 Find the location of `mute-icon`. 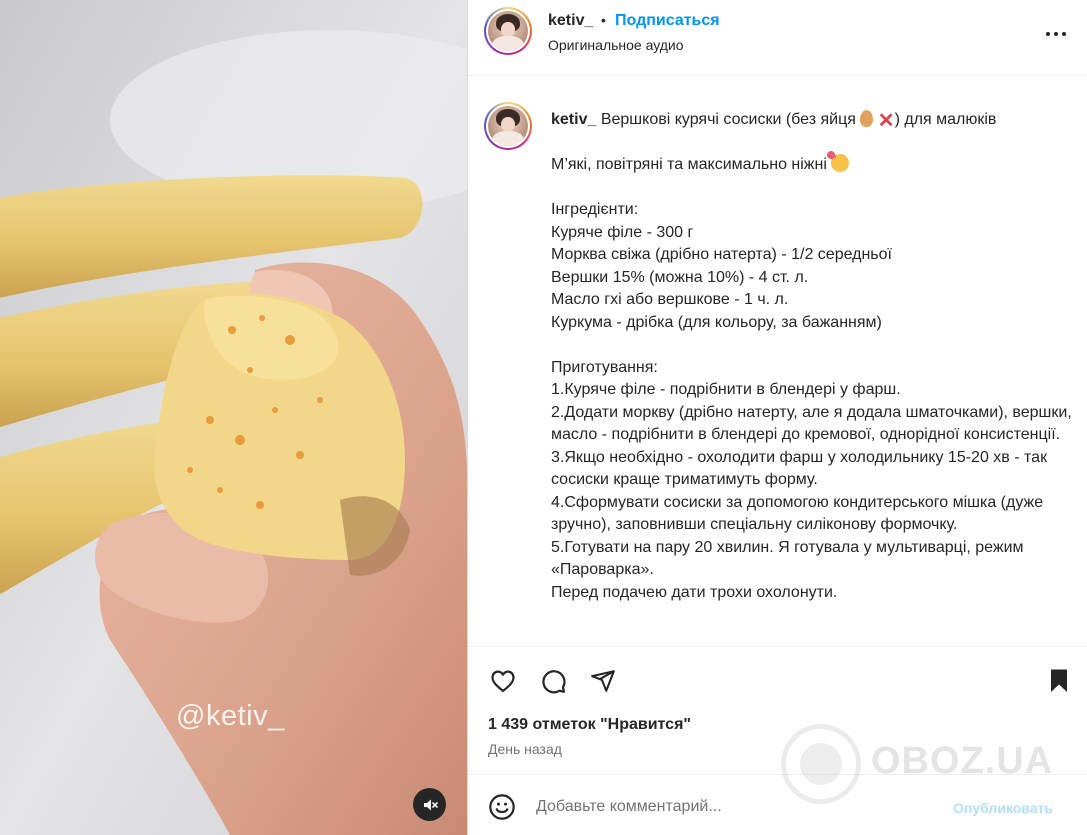

mute-icon is located at coordinates (430, 804).